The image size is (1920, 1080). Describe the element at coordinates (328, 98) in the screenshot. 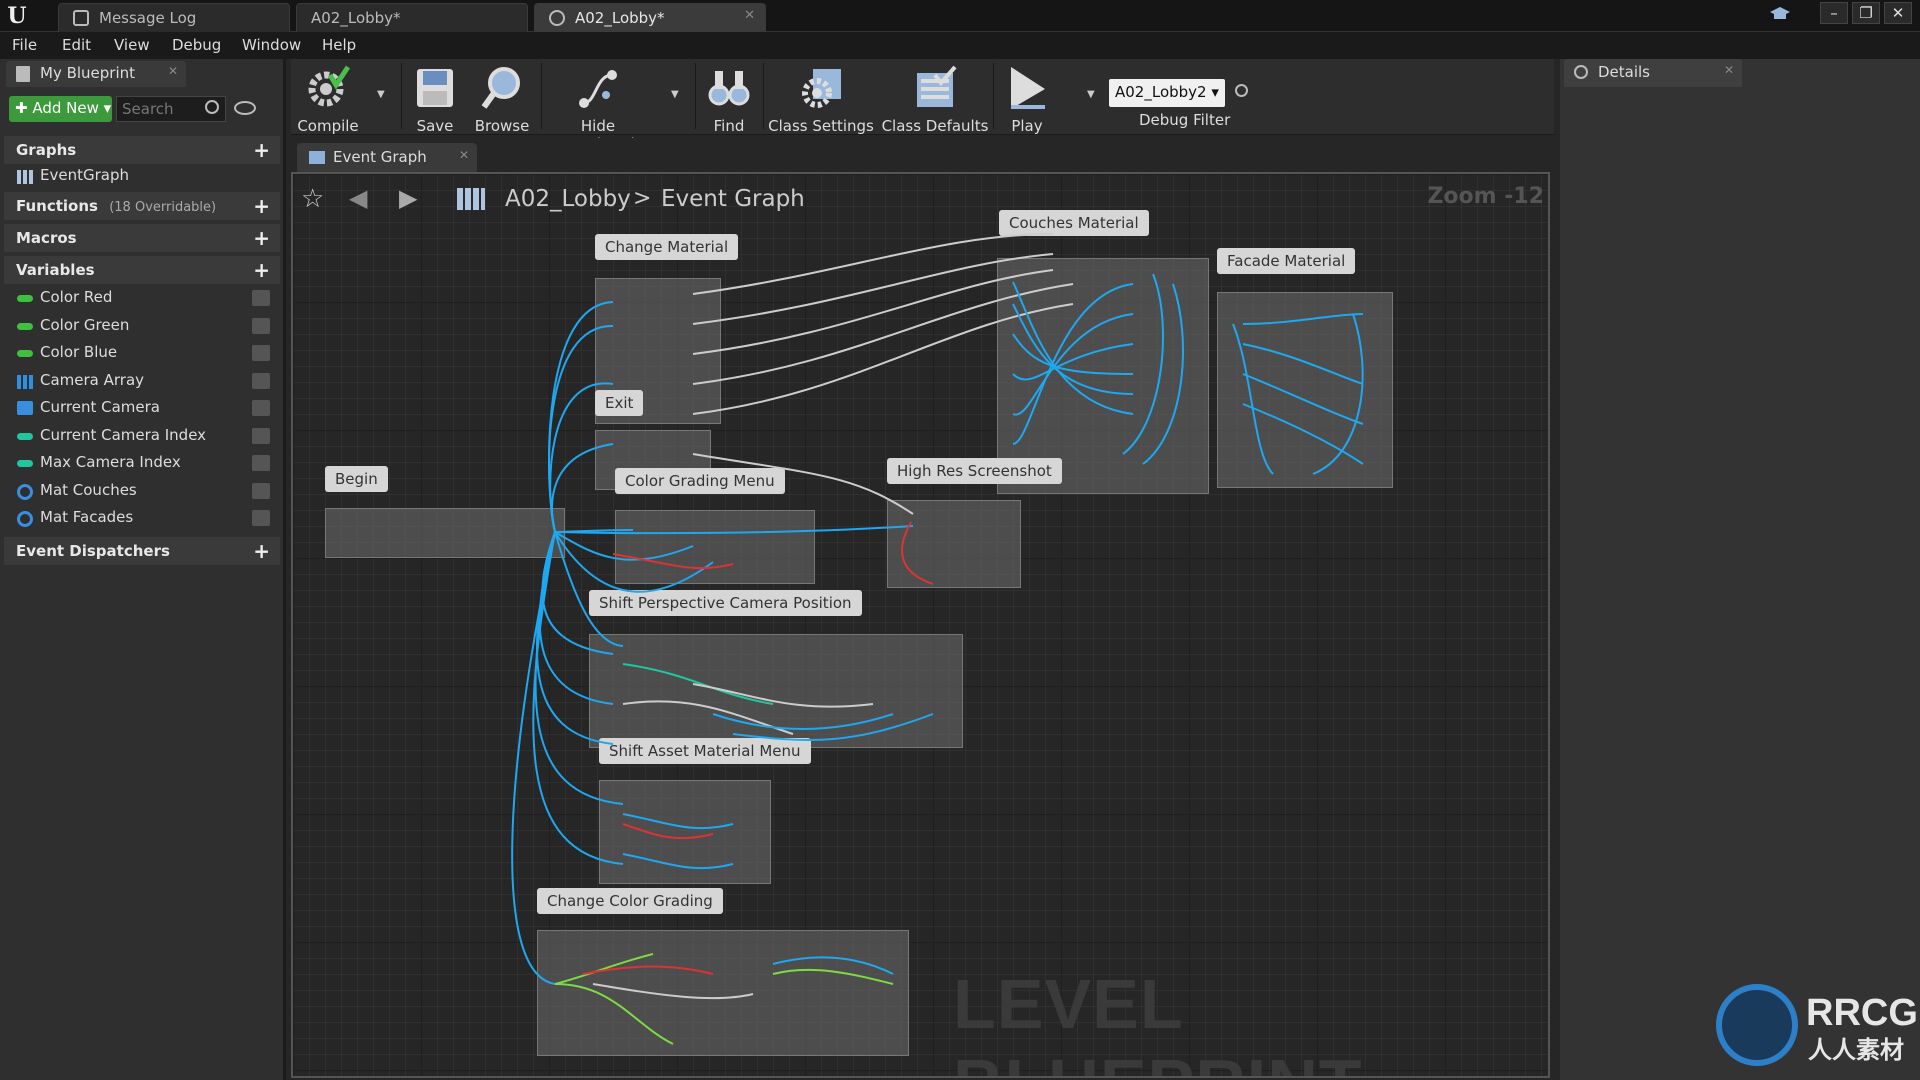

I see `compile-button: Compile` at that location.